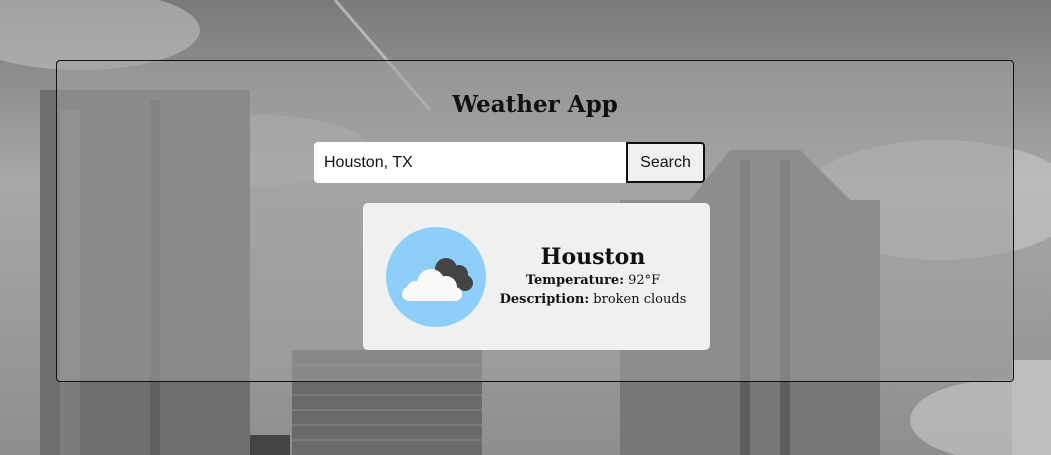  What do you see at coordinates (640, 299) in the screenshot?
I see `description-value: broken clouds` at bounding box center [640, 299].